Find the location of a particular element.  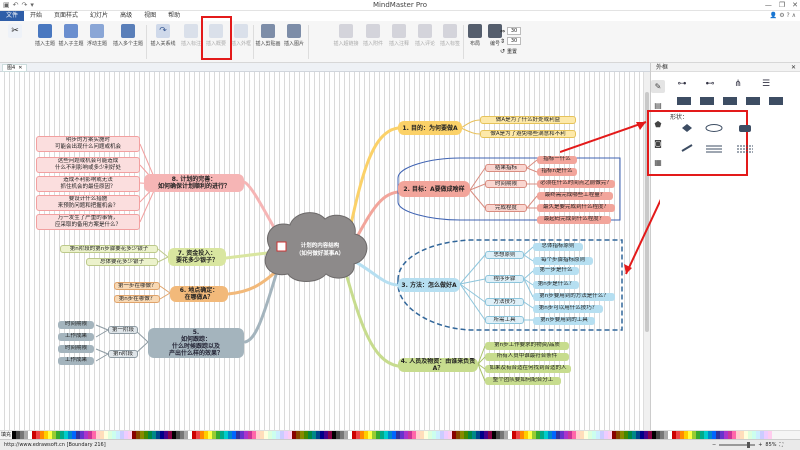

panel-close-icon: ✕ is located at coordinates (793, 67).